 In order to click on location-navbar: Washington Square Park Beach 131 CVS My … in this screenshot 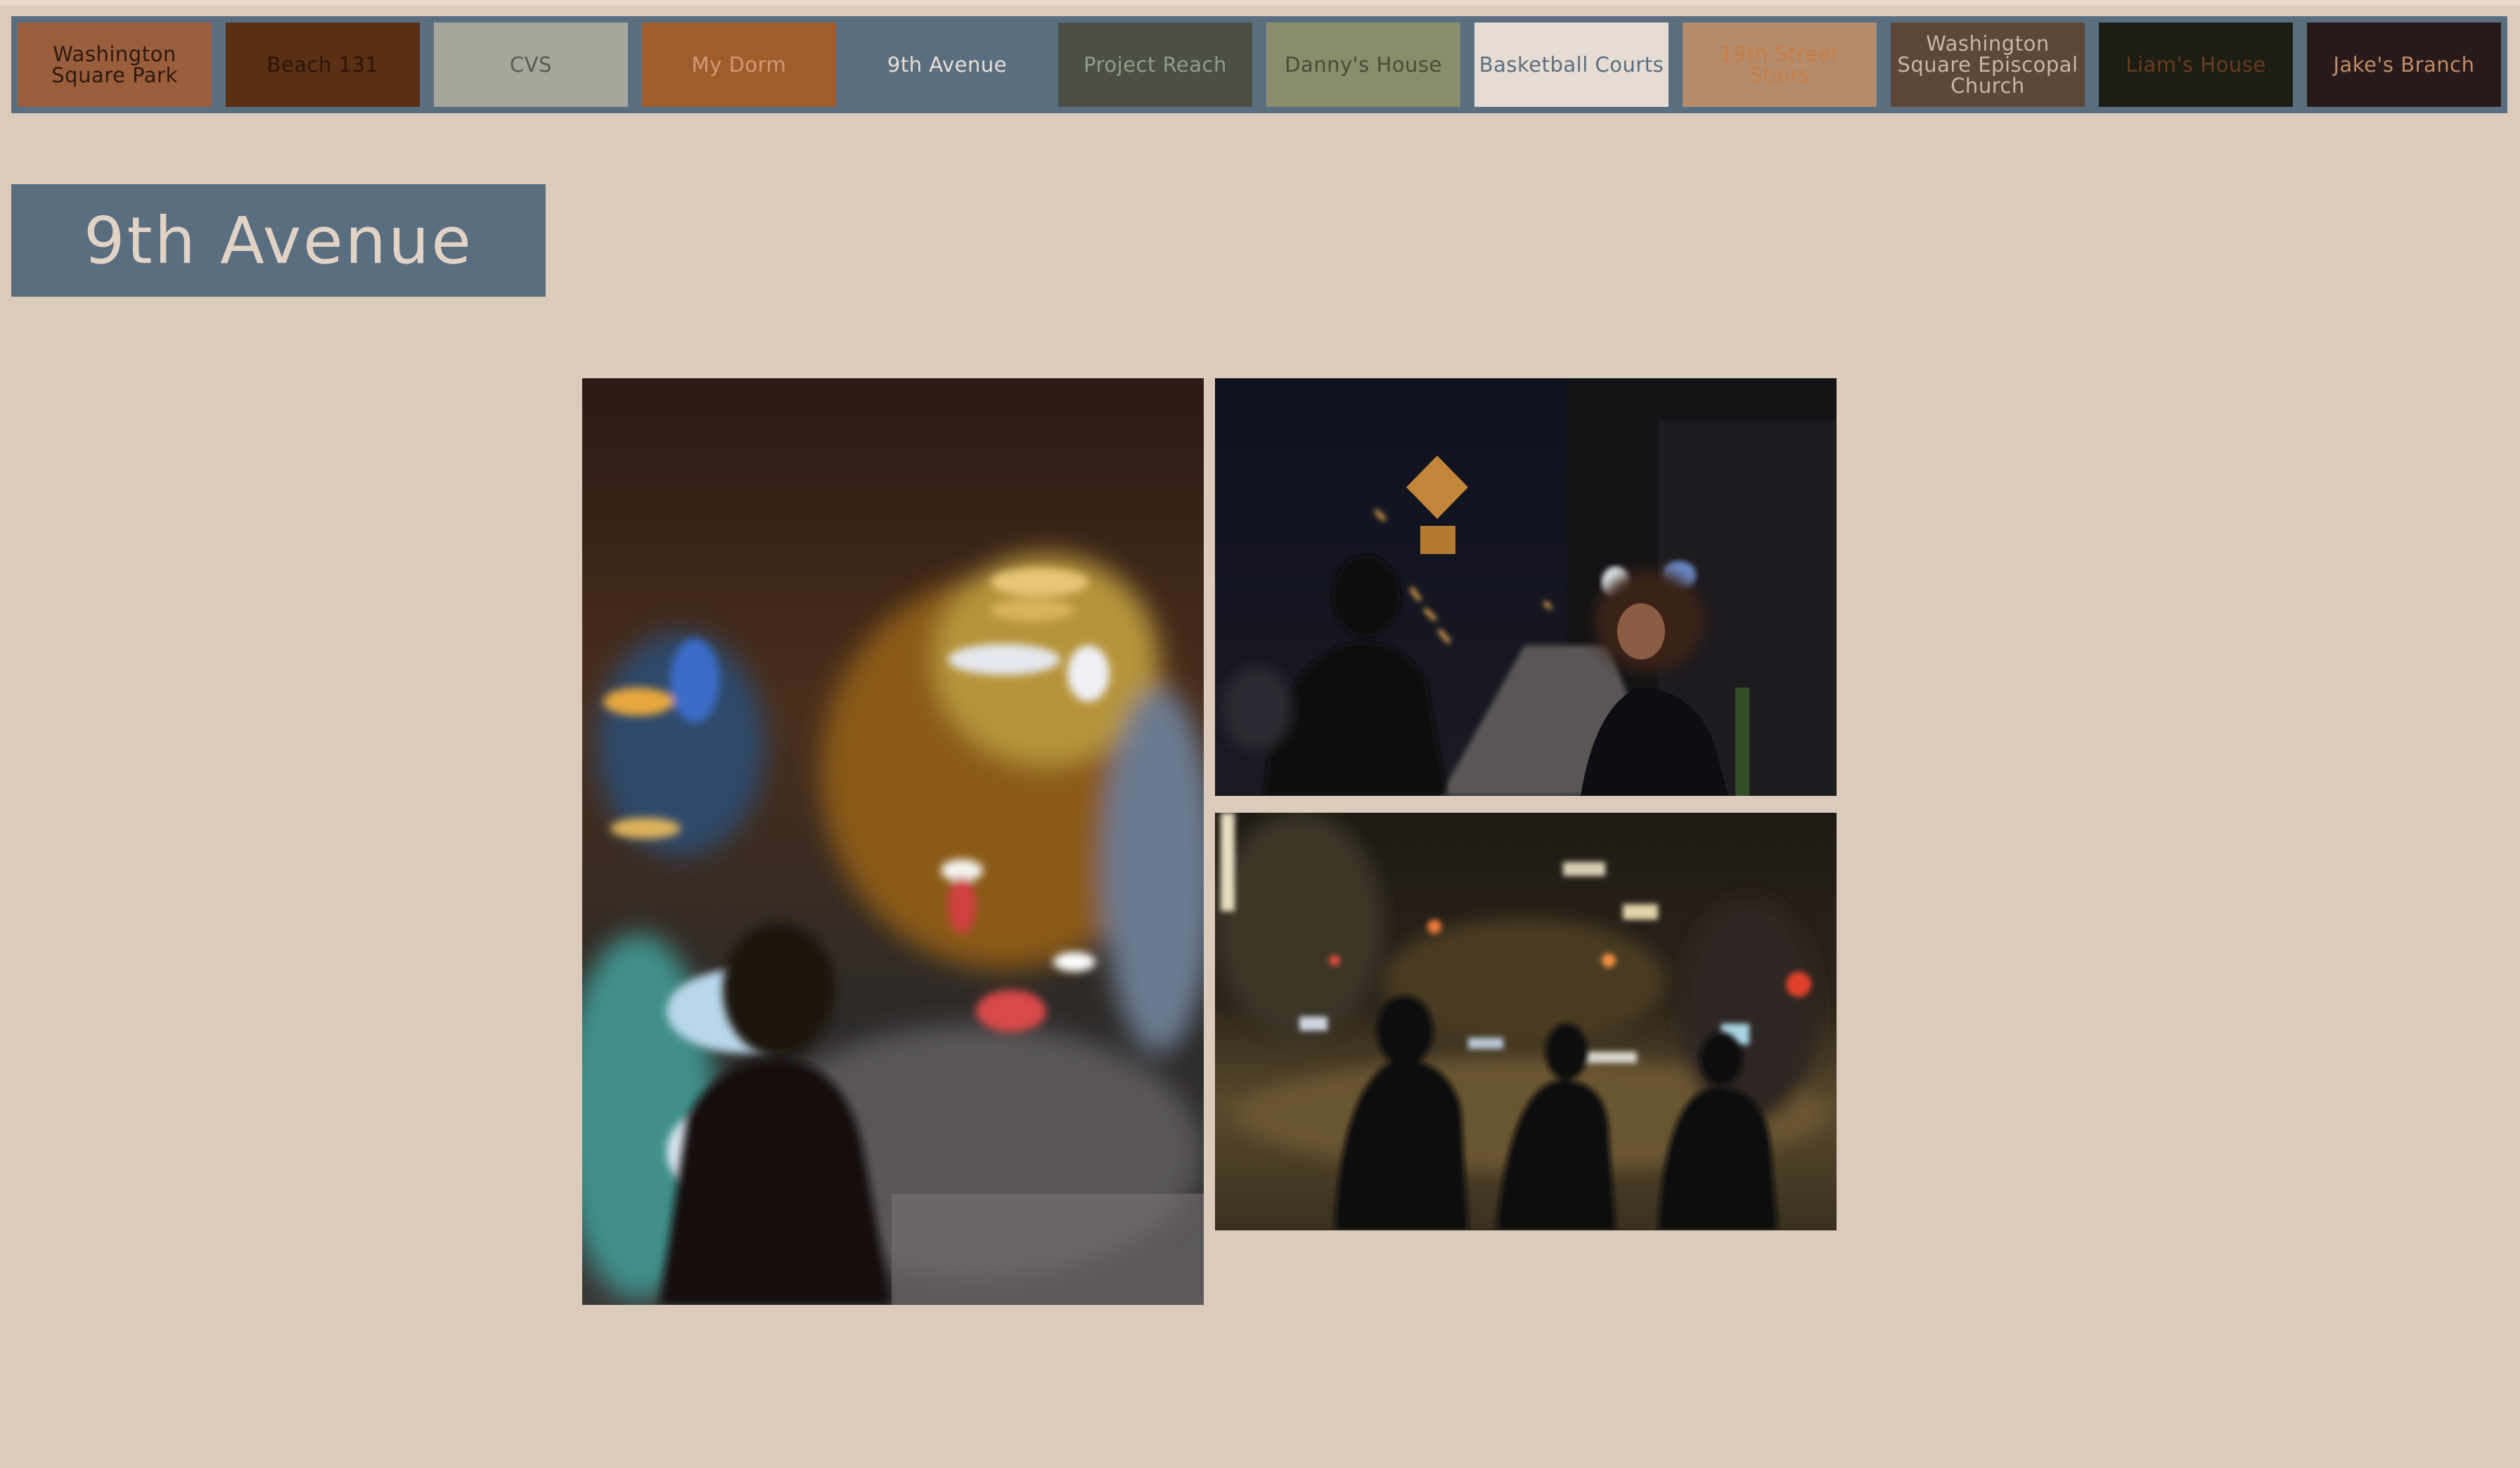, I will do `click(1259, 64)`.